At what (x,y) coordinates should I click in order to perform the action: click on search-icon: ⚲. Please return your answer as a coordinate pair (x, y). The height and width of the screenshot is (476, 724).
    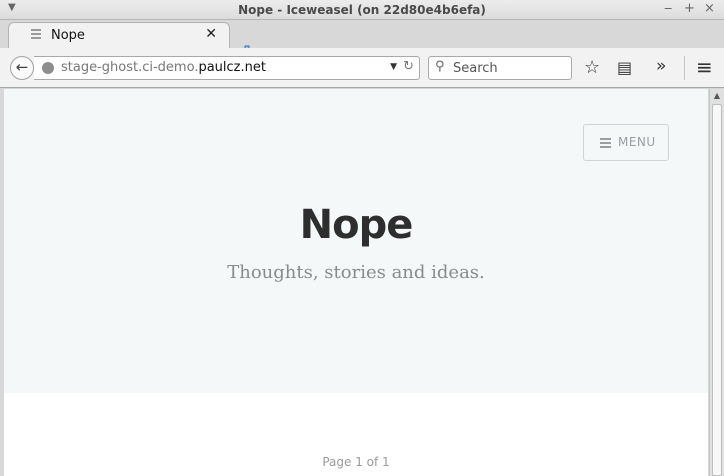
    Looking at the image, I should click on (440, 66).